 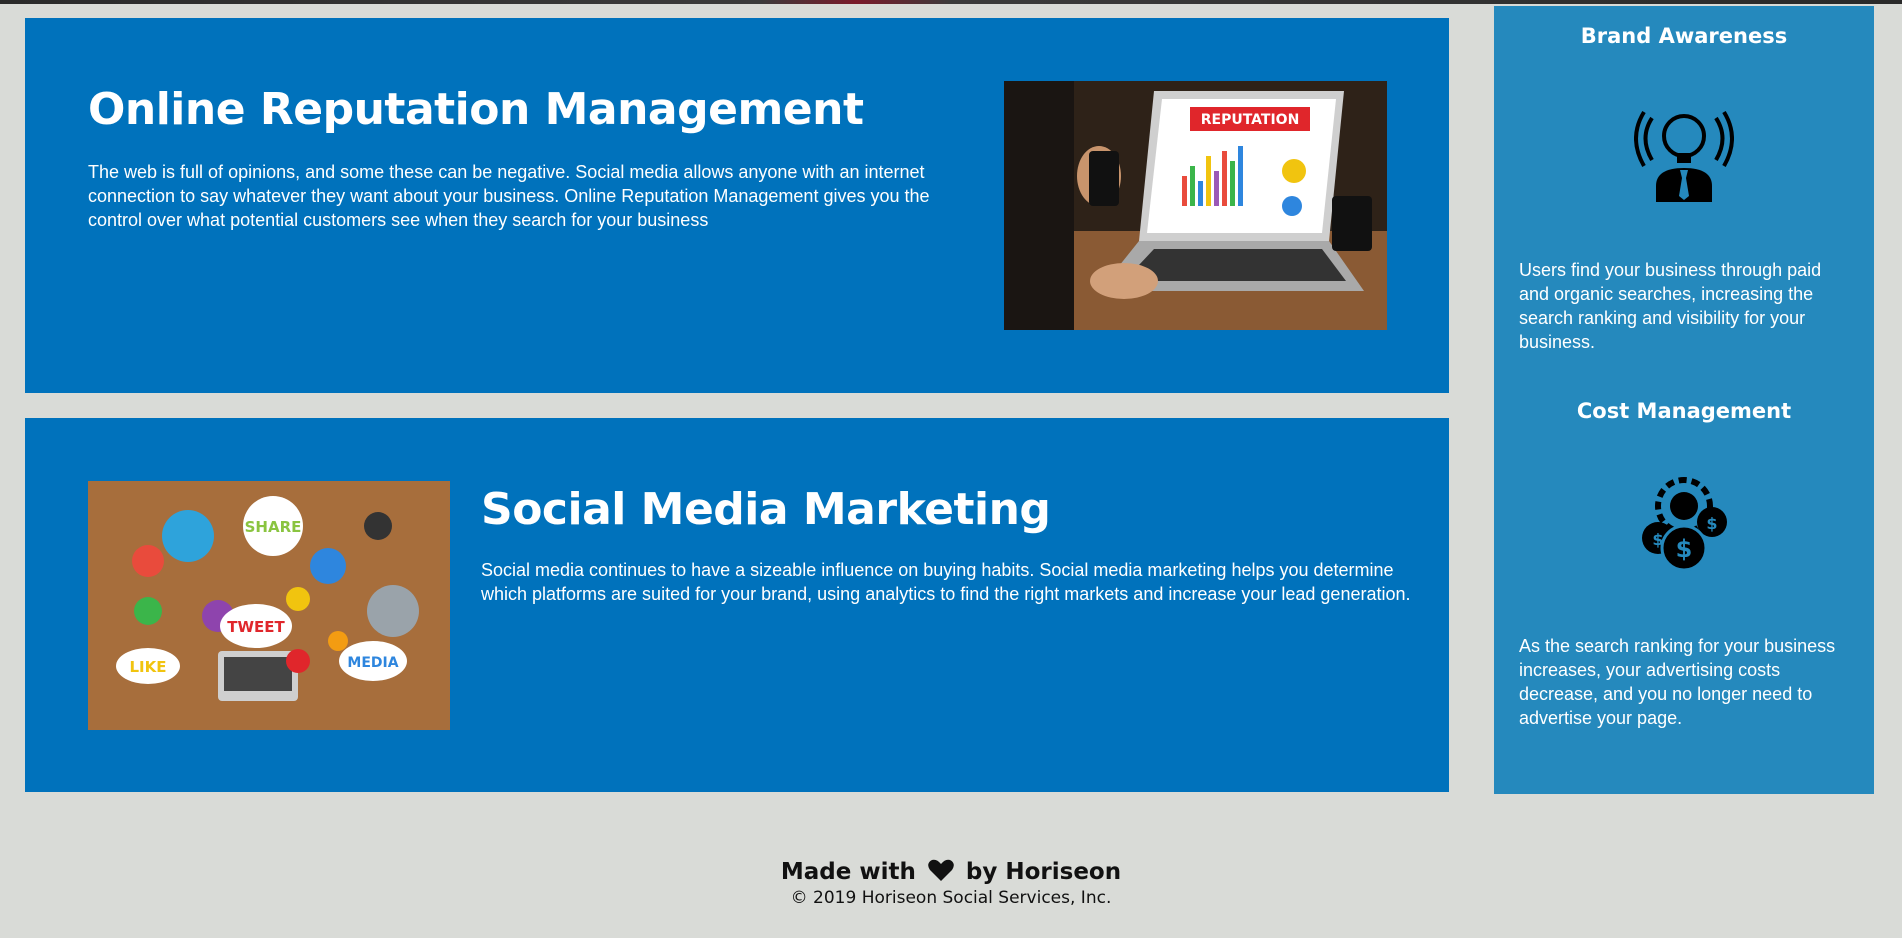 What do you see at coordinates (1195, 205) in the screenshot?
I see `reputation-image: REPUTATION` at bounding box center [1195, 205].